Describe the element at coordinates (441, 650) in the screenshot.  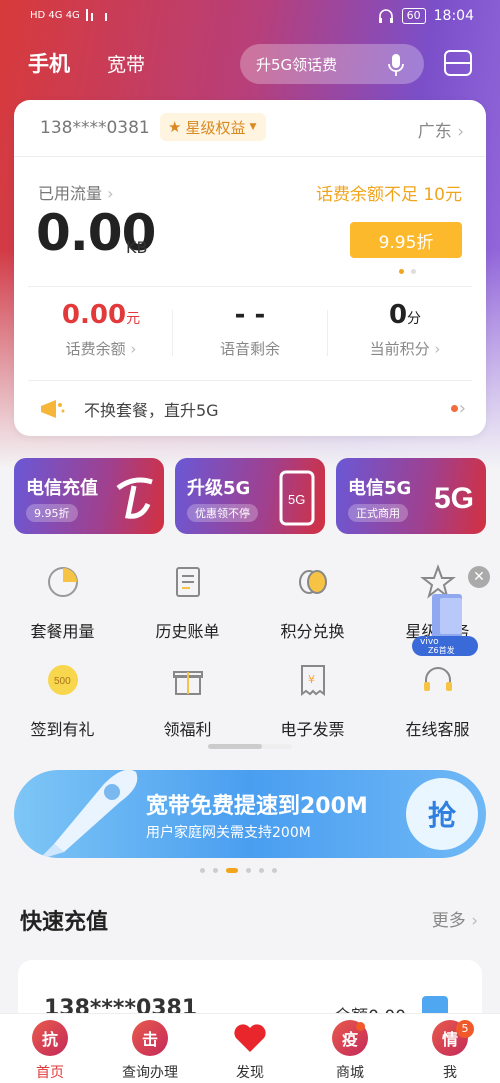
I see `vivo-model: Z6首发` at that location.